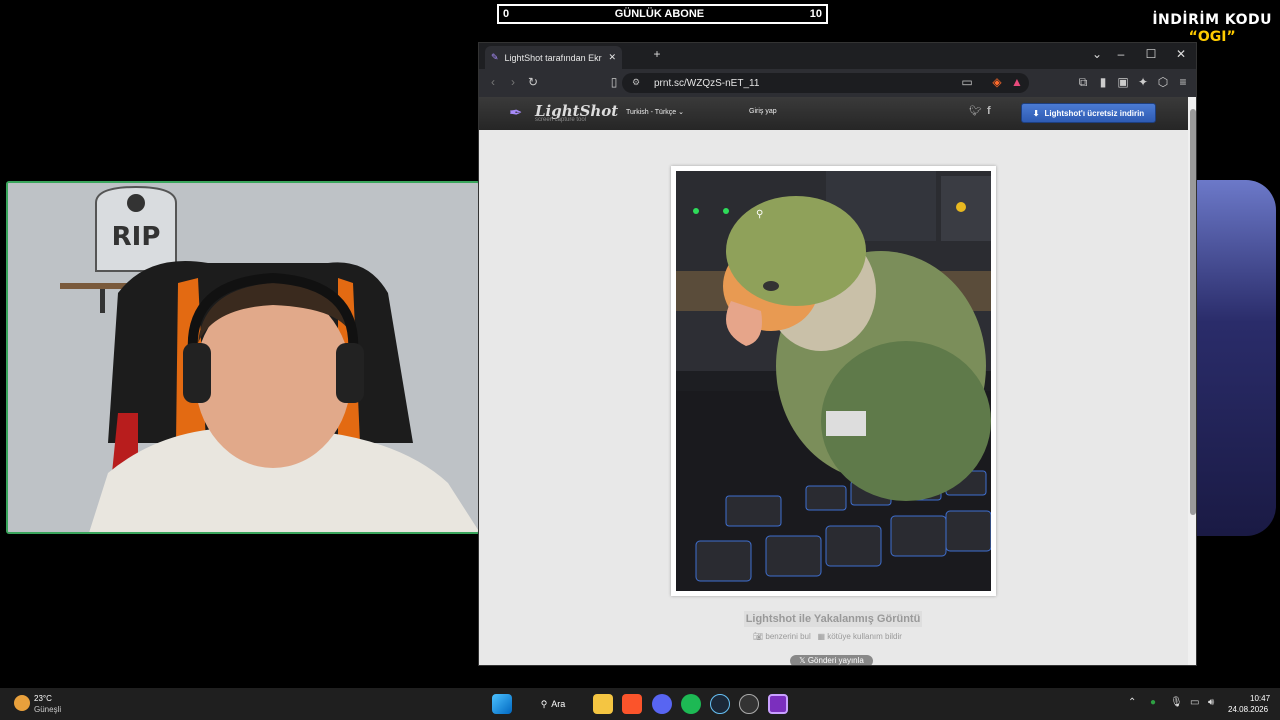 The height and width of the screenshot is (720, 1280). What do you see at coordinates (821, 636) in the screenshot?
I see `report-icon: ▦` at bounding box center [821, 636].